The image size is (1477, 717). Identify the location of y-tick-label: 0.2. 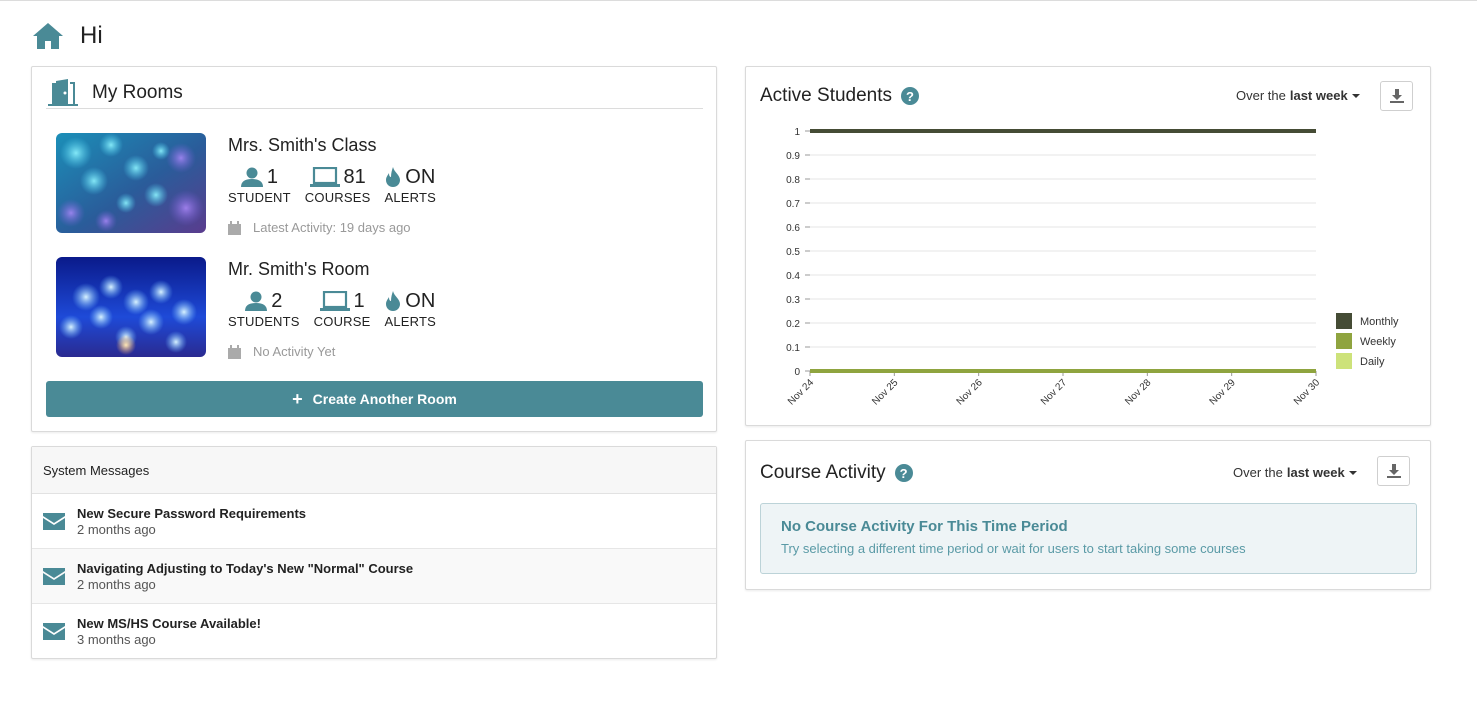
(793, 324).